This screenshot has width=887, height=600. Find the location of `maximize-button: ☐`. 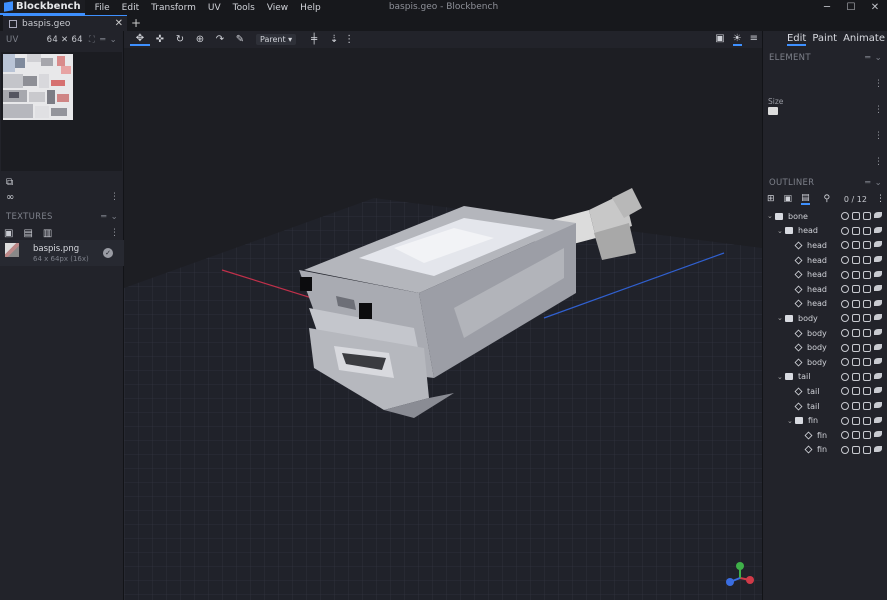

maximize-button: ☐ is located at coordinates (851, 7).